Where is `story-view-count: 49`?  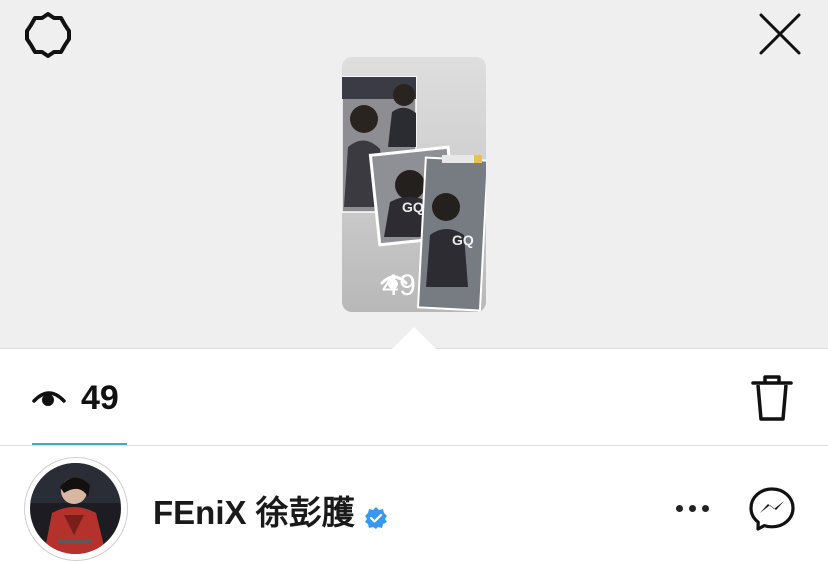 story-view-count: 49 is located at coordinates (398, 286).